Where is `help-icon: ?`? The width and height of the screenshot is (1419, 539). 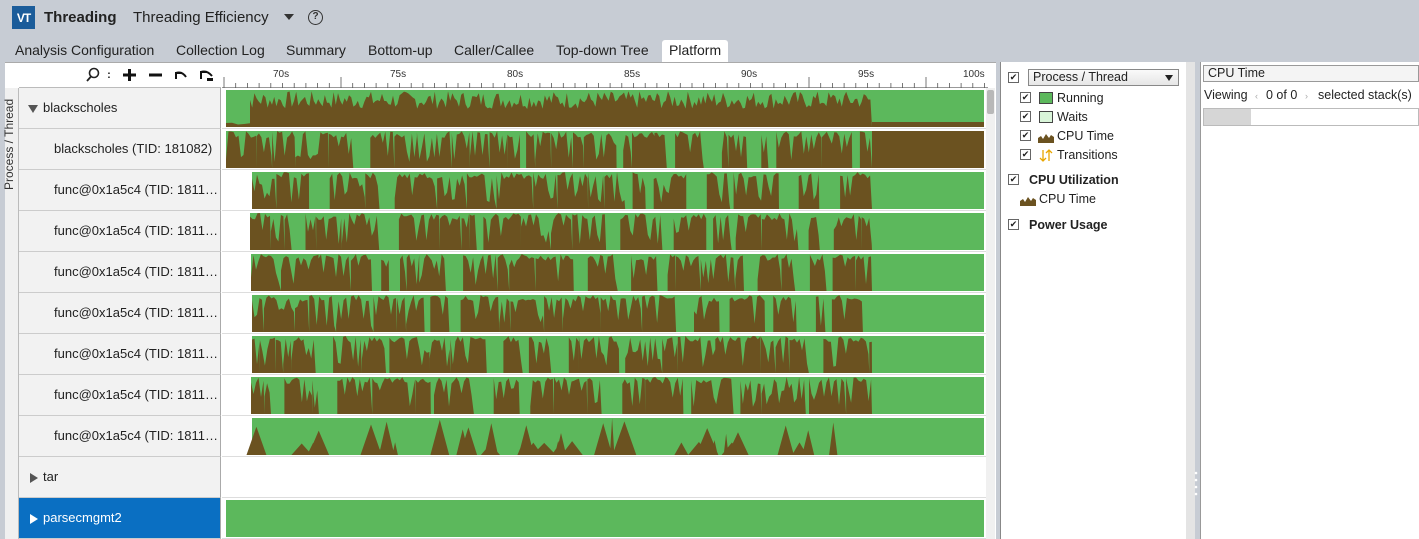 help-icon: ? is located at coordinates (315, 17).